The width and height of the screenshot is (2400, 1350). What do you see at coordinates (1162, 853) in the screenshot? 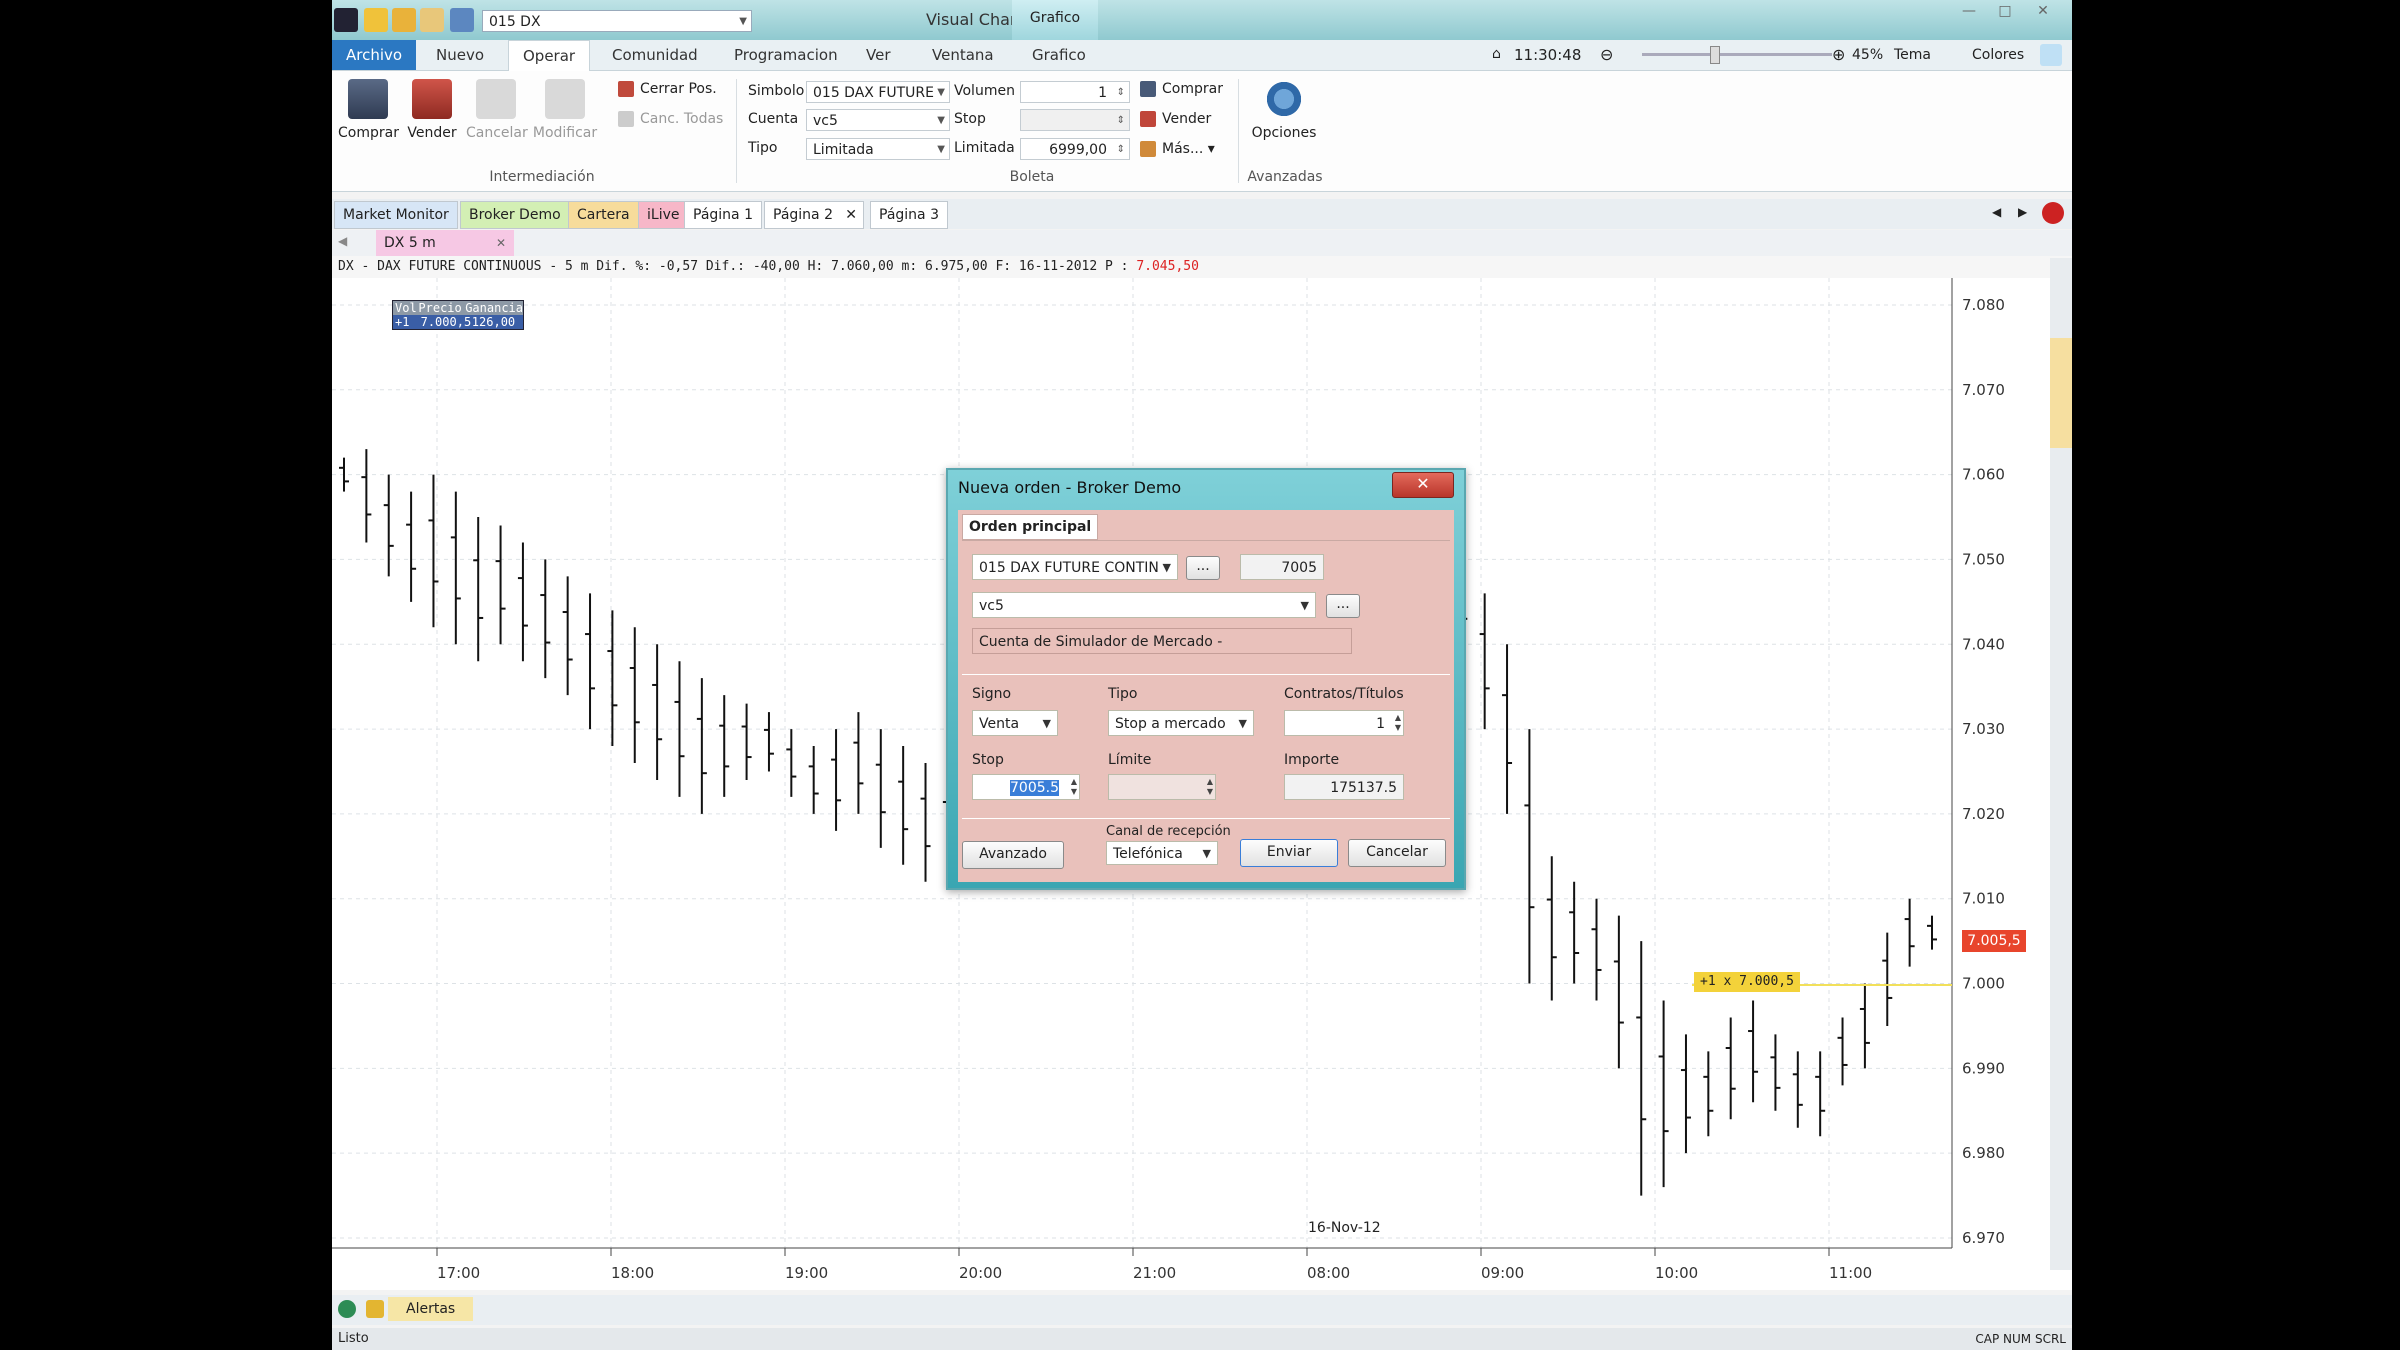
I see `canal-select: Telefónica ▼` at bounding box center [1162, 853].